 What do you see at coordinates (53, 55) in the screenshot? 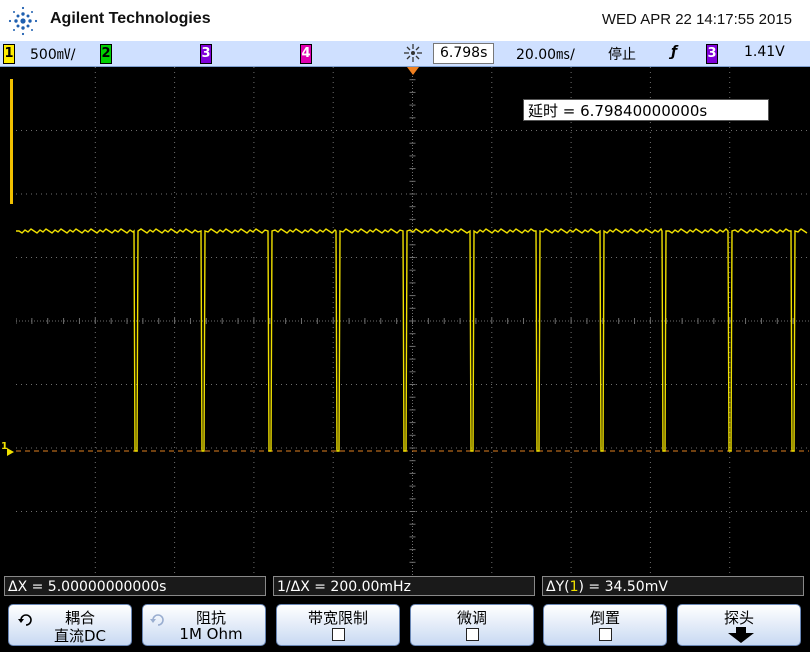
I see `channel-1-scale: 500㎷/` at bounding box center [53, 55].